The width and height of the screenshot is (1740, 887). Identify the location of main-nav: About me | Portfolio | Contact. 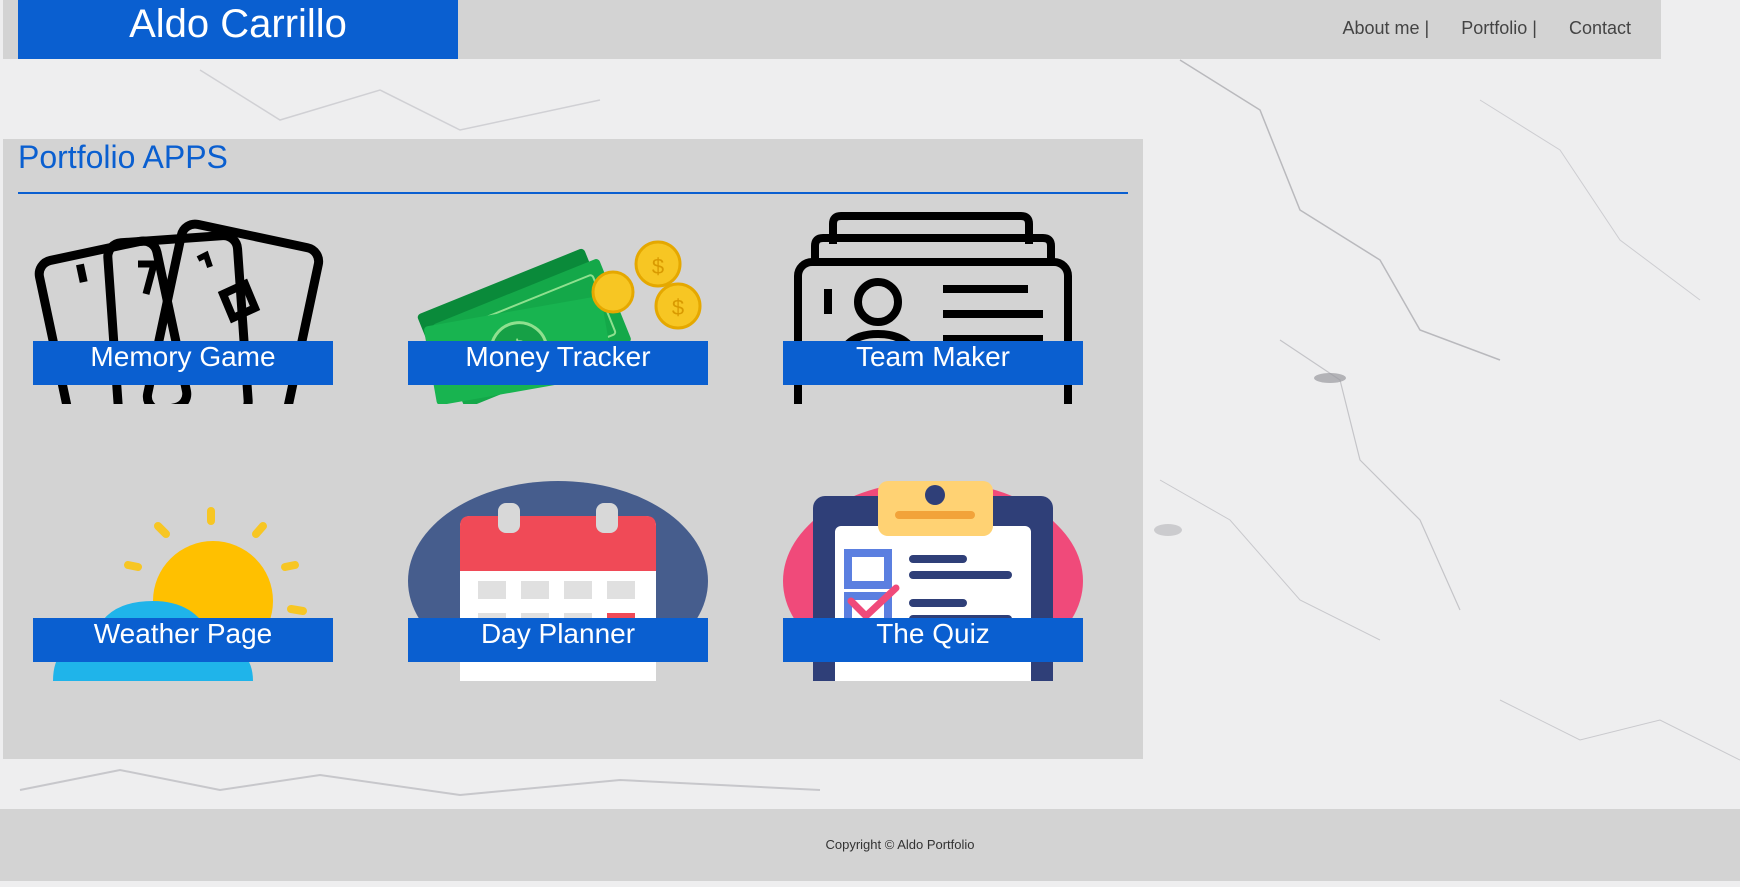
(1487, 28).